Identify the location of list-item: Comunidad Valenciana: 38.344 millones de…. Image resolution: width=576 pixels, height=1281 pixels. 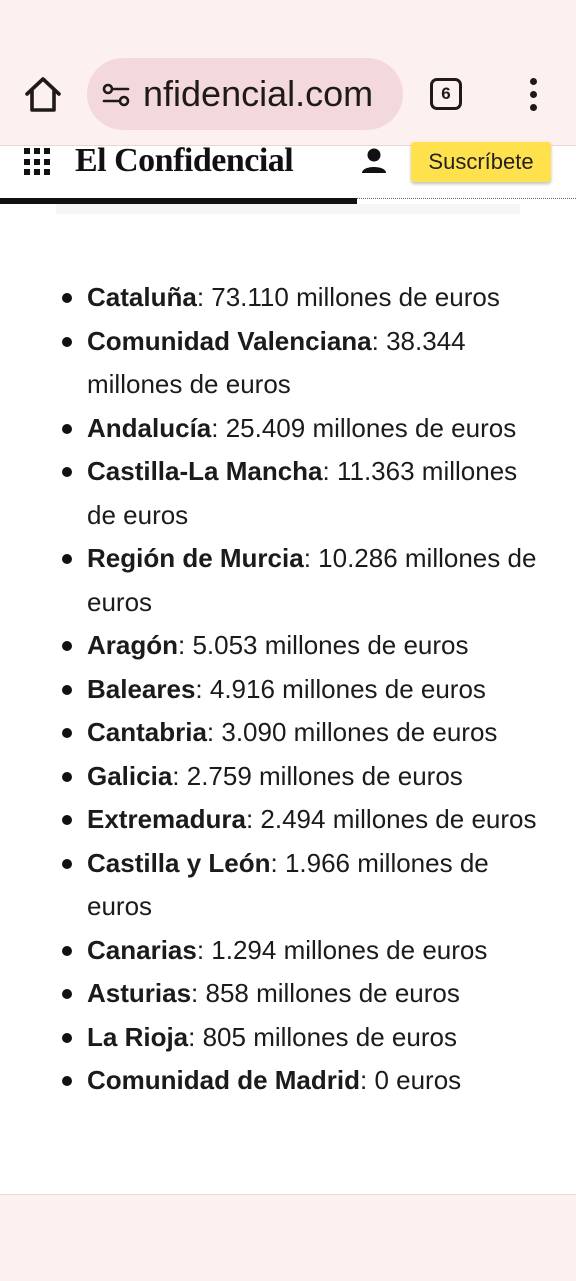
(288, 363).